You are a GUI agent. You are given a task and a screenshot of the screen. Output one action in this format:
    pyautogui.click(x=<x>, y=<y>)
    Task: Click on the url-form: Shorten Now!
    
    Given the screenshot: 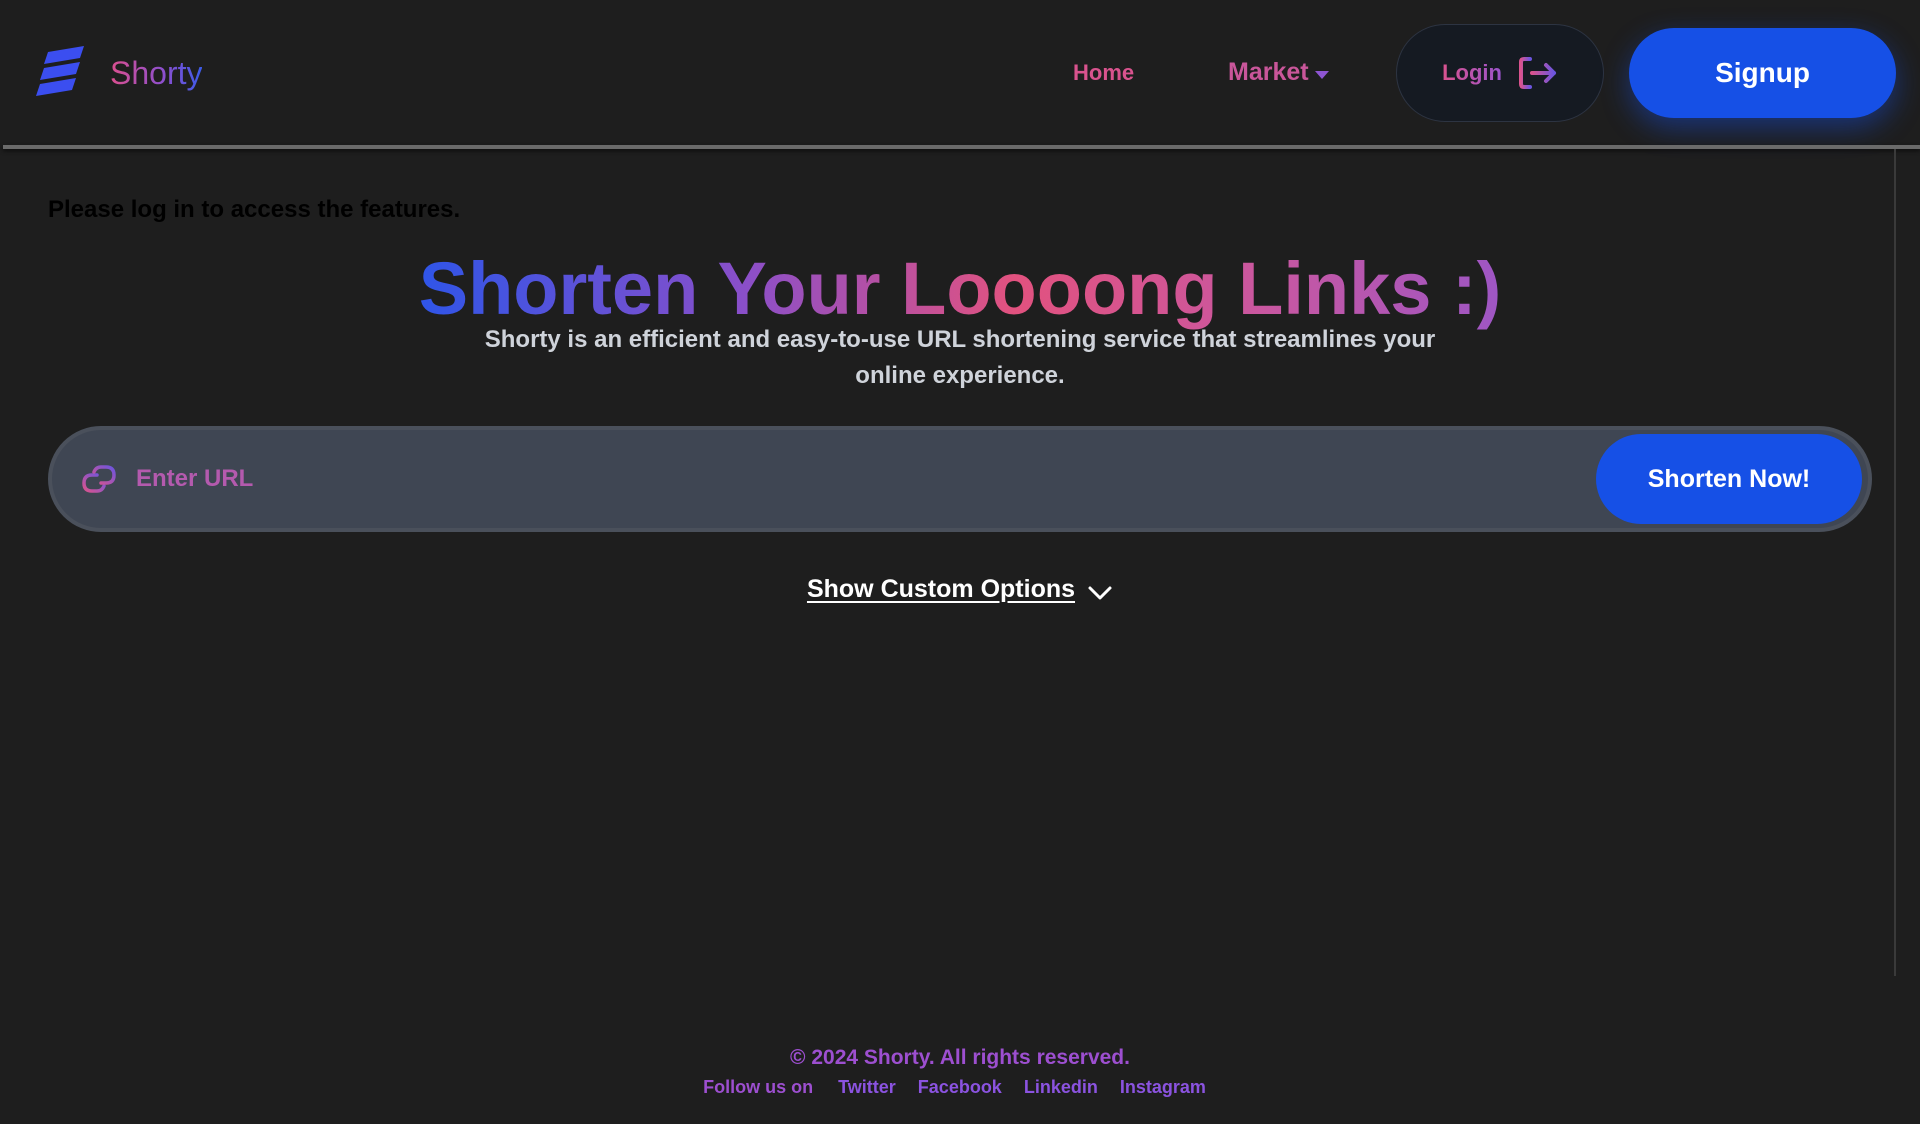 What is the action you would take?
    pyautogui.click(x=960, y=479)
    